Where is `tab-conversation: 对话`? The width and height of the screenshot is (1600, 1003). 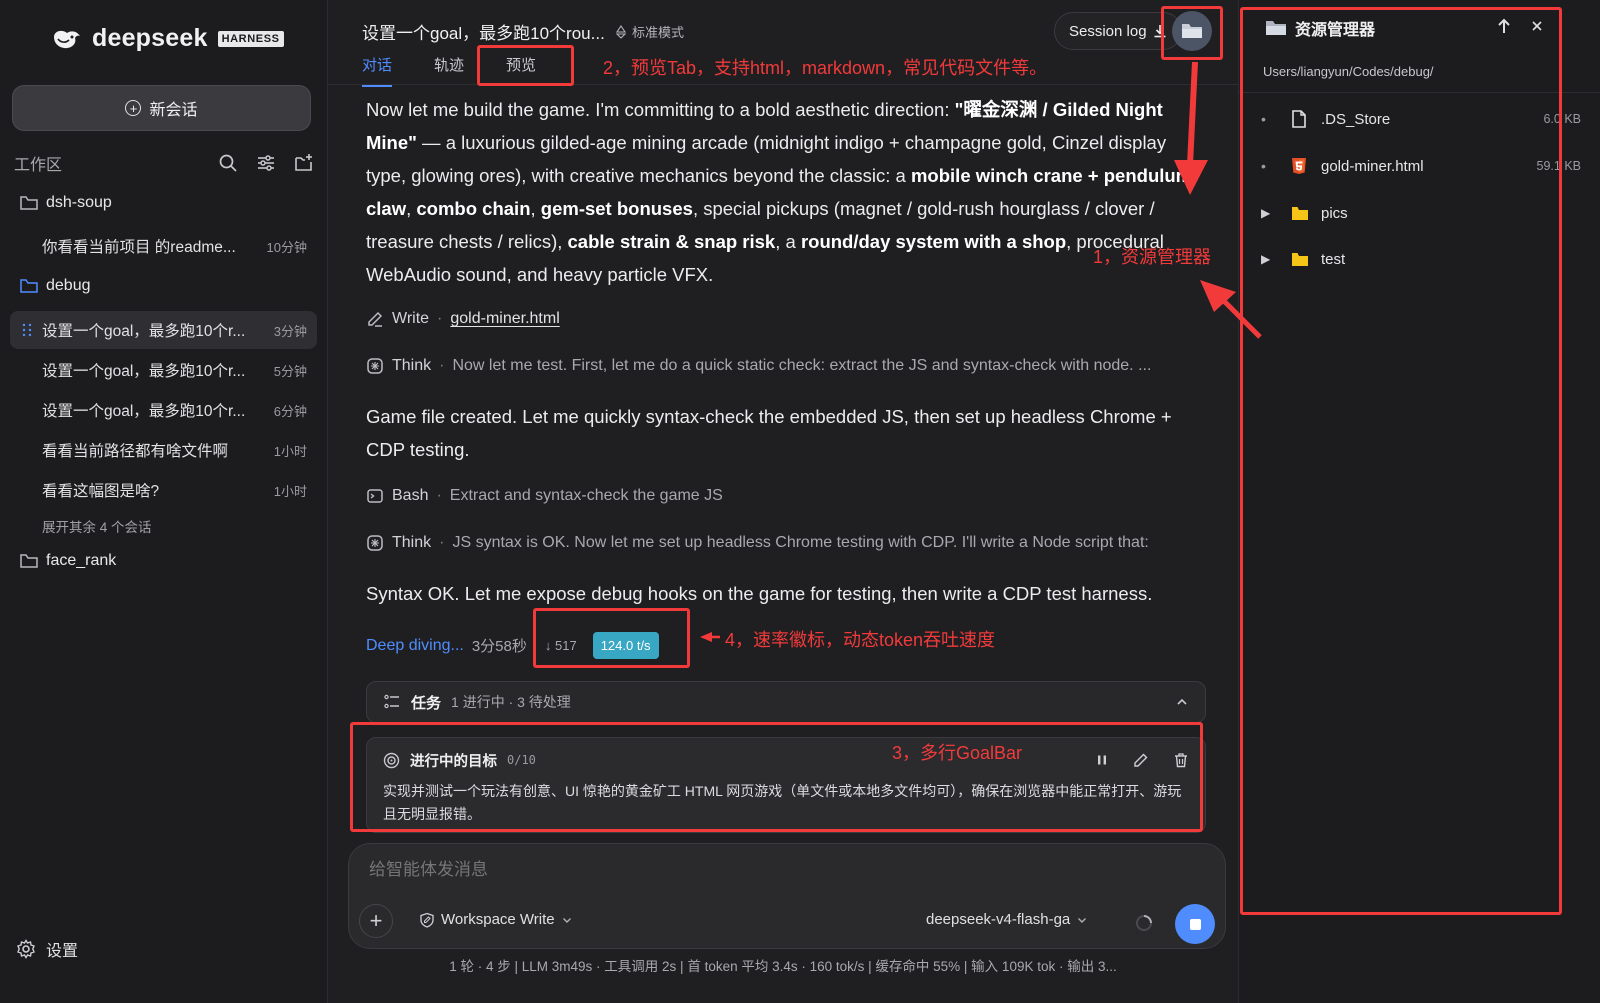 tab-conversation: 对话 is located at coordinates (377, 70).